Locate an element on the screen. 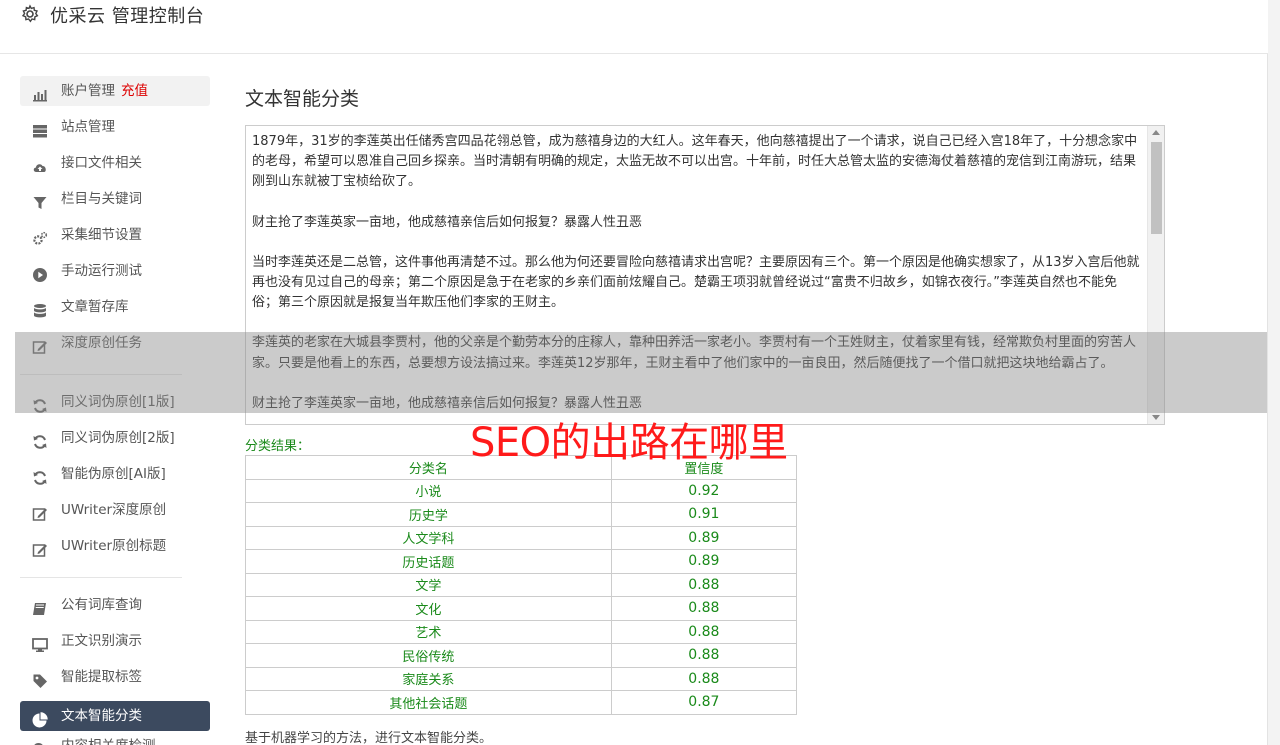  table-row: 小说 0.92 is located at coordinates (521, 490).